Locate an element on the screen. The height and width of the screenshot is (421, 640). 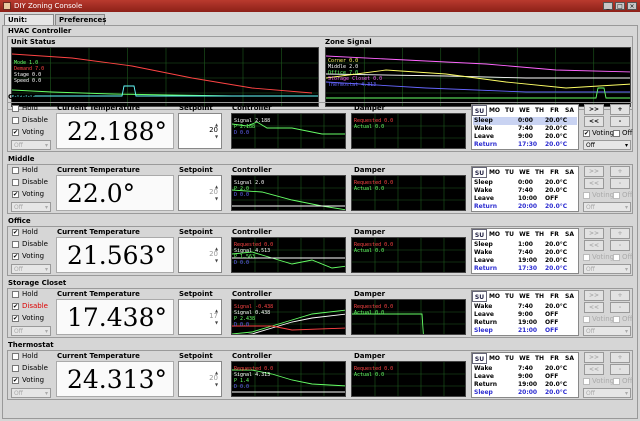
schedule-row: Leave 9:00 20.0°C is located at coordinates (525, 137).